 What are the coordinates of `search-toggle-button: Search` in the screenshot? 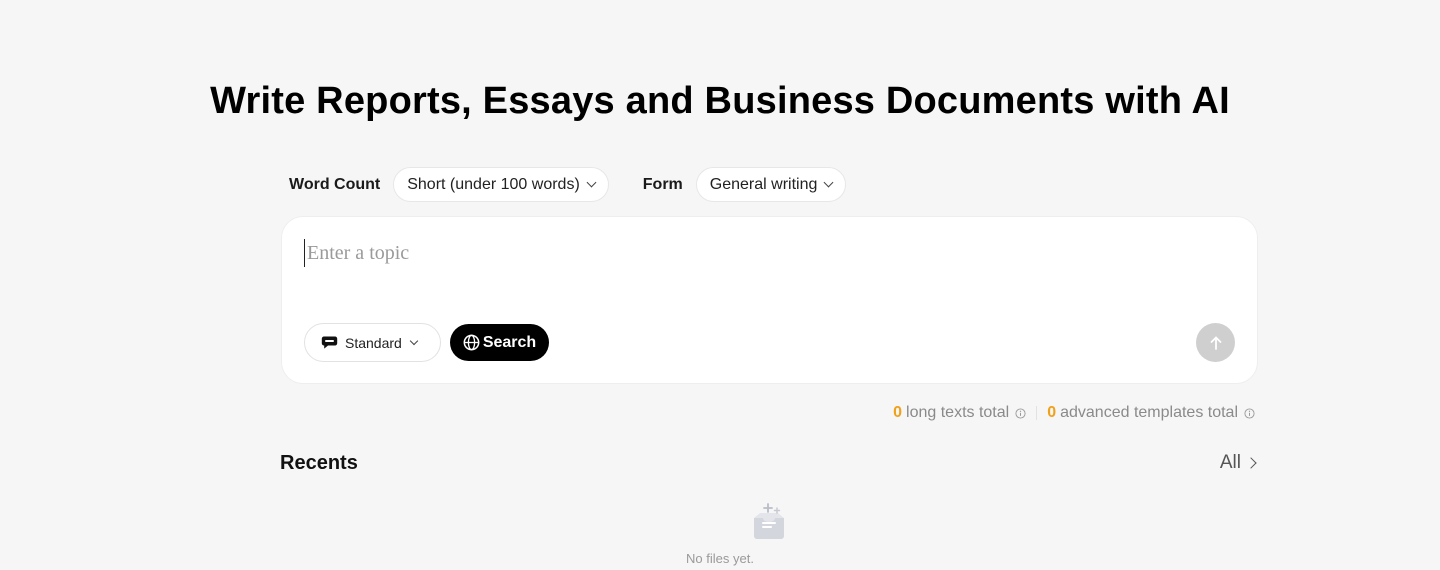 It's located at (499, 342).